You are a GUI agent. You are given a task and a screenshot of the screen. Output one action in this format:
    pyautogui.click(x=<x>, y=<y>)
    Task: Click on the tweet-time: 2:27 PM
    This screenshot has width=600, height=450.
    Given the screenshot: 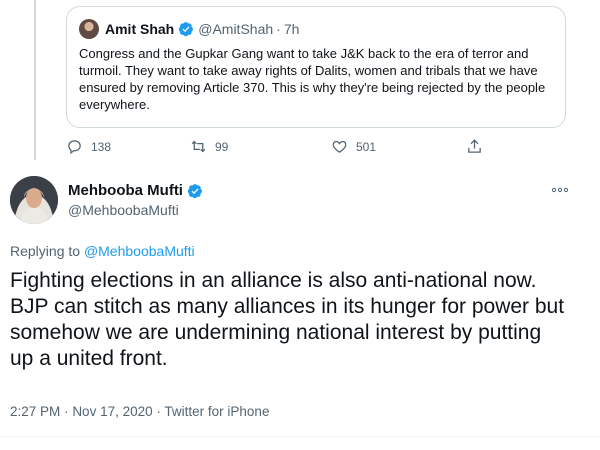 What is the action you would take?
    pyautogui.click(x=35, y=411)
    